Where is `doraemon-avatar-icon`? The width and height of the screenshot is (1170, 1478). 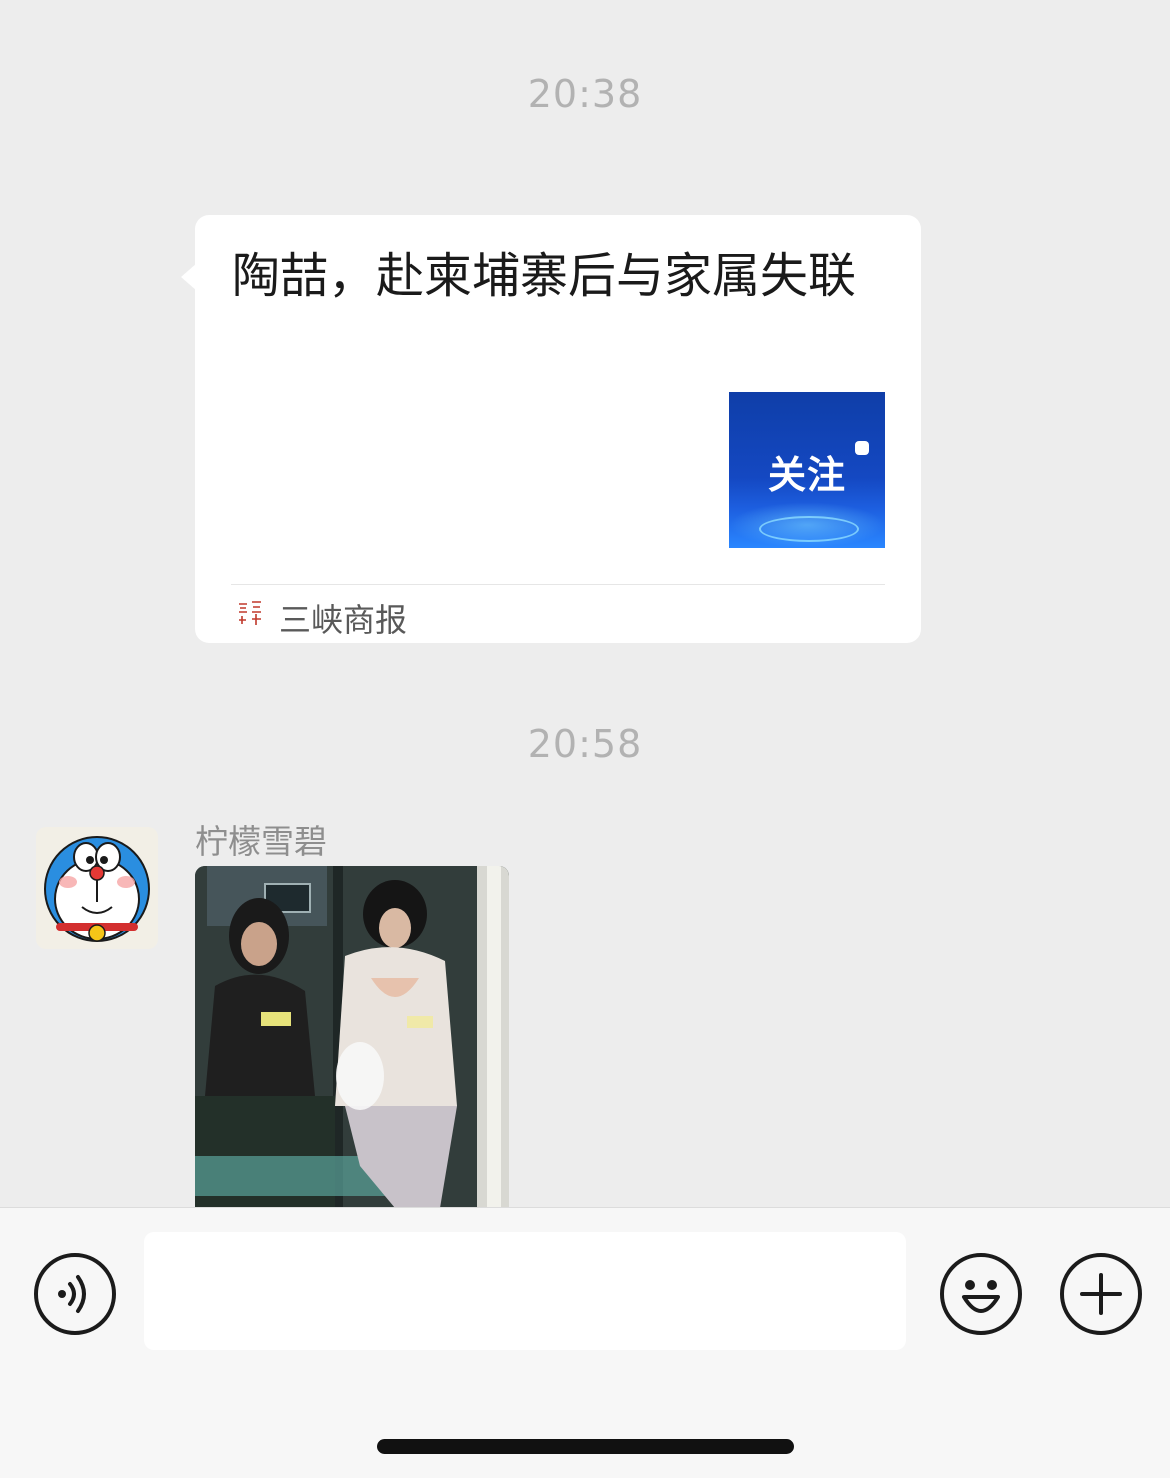
doraemon-avatar-icon is located at coordinates (97, 888).